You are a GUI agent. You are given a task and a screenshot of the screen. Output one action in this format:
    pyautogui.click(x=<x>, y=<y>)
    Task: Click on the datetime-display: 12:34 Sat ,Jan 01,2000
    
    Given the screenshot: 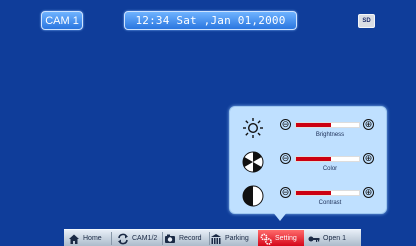 What is the action you would take?
    pyautogui.click(x=210, y=20)
    